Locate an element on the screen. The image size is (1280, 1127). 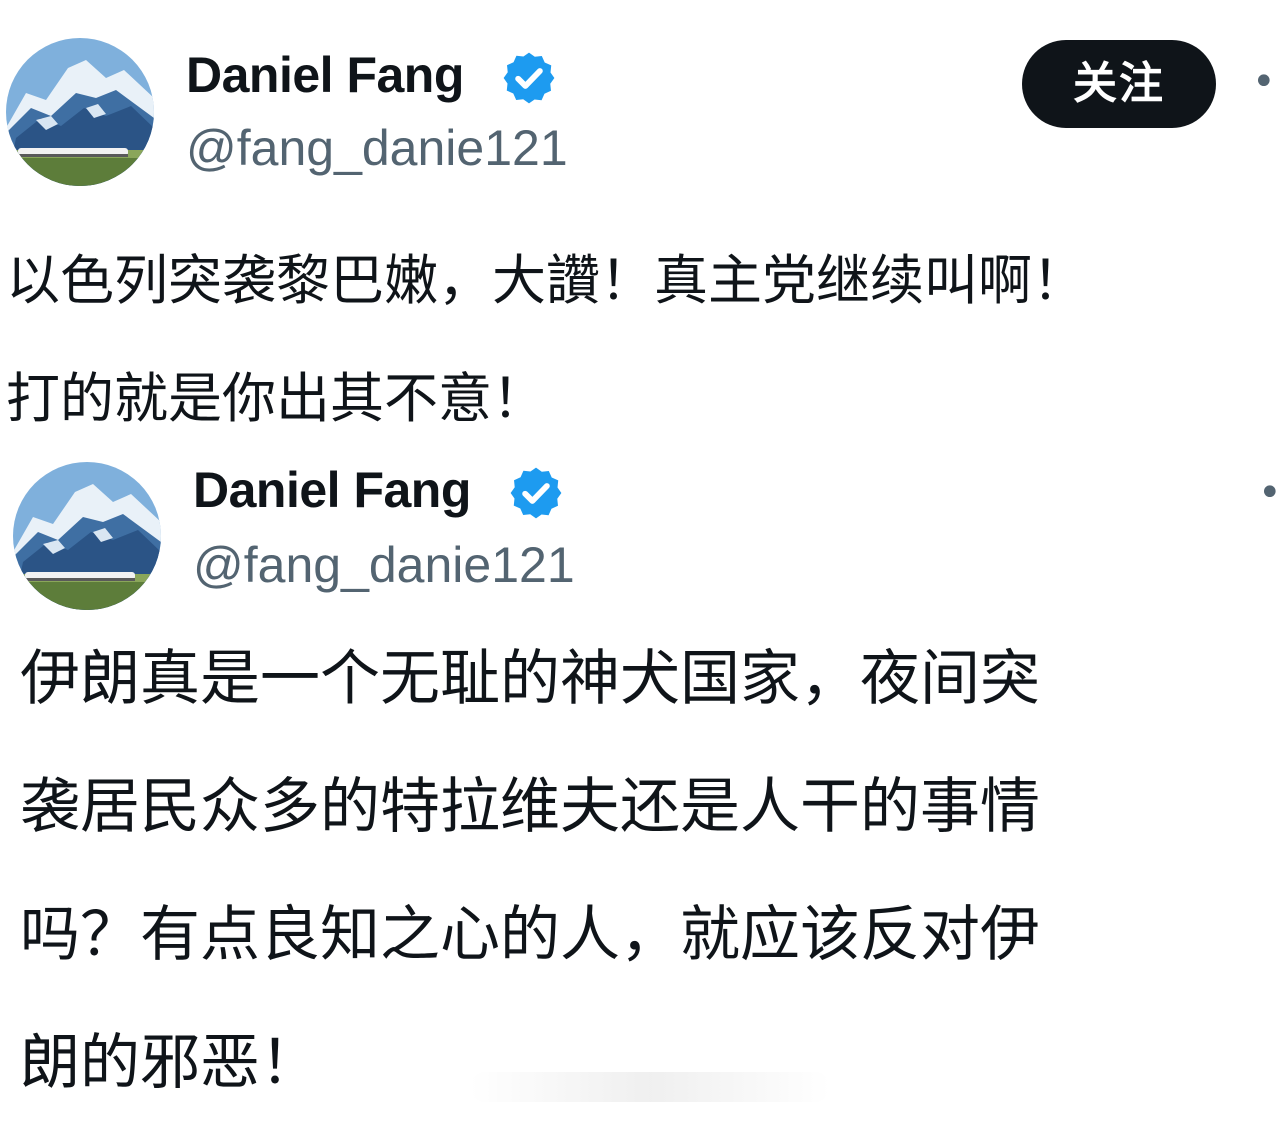
more-options-icon: • is located at coordinates (1269, 493).